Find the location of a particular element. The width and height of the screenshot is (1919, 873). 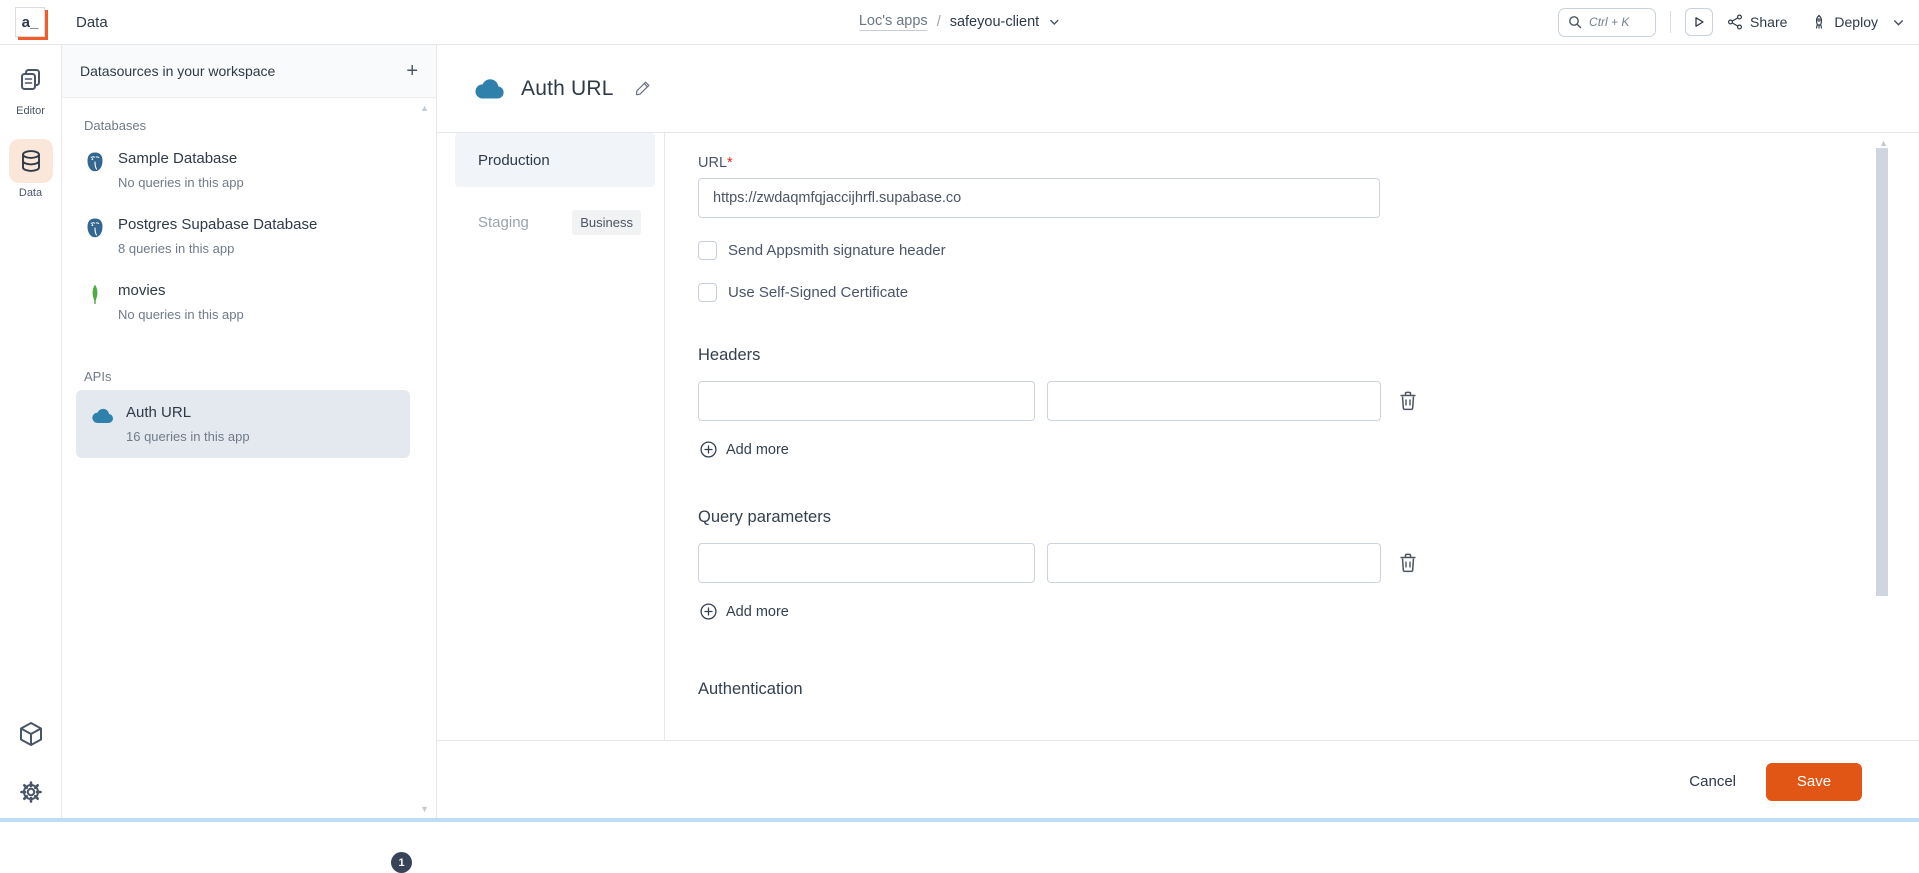

datasource-row-auth-url: Auth URL 16 queries in this app is located at coordinates (243, 424).